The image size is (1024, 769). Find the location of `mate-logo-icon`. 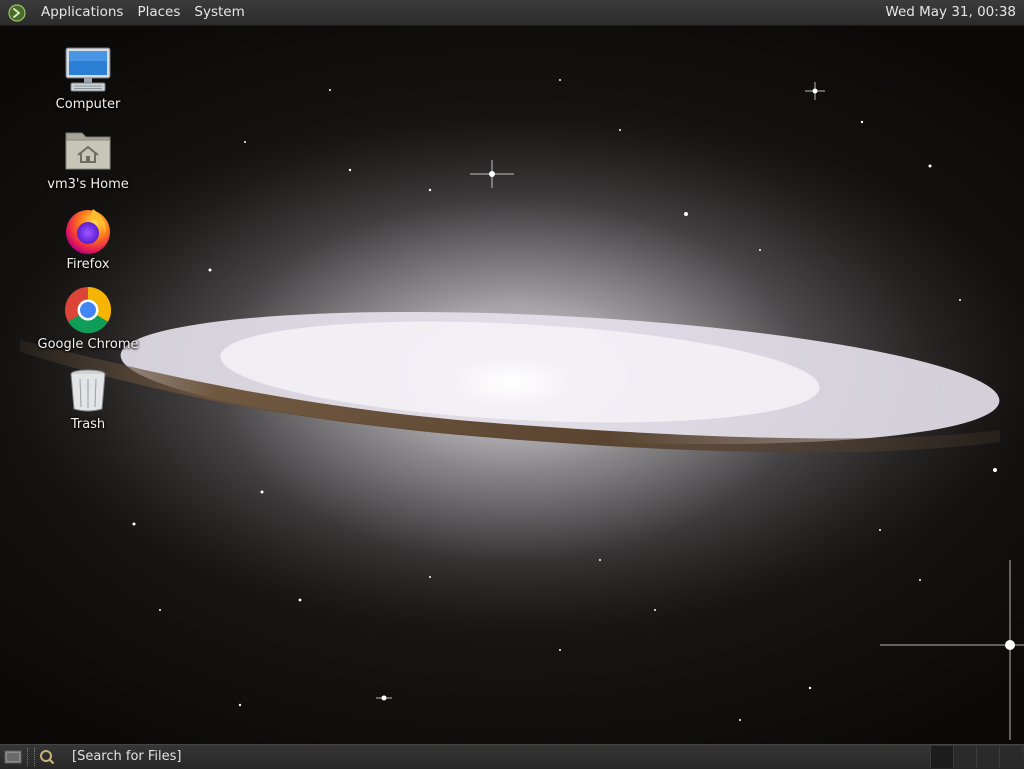

mate-logo-icon is located at coordinates (17, 12).